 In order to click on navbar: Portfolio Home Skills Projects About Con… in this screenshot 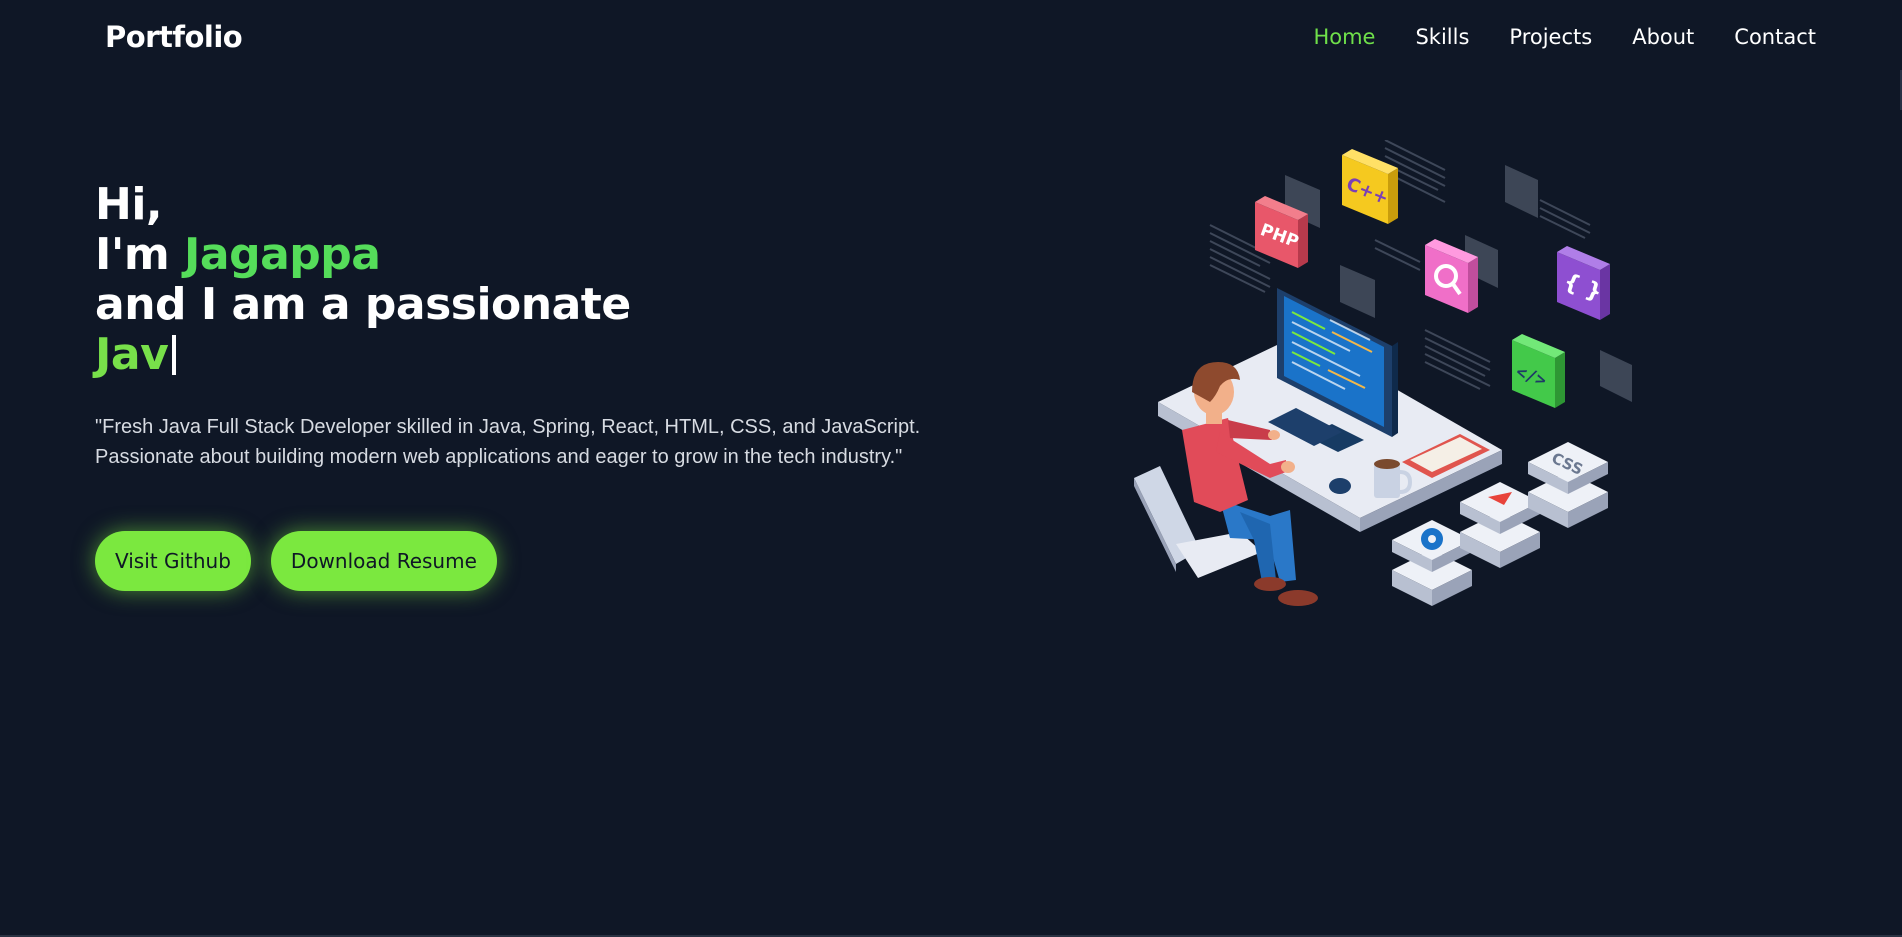, I will do `click(951, 39)`.